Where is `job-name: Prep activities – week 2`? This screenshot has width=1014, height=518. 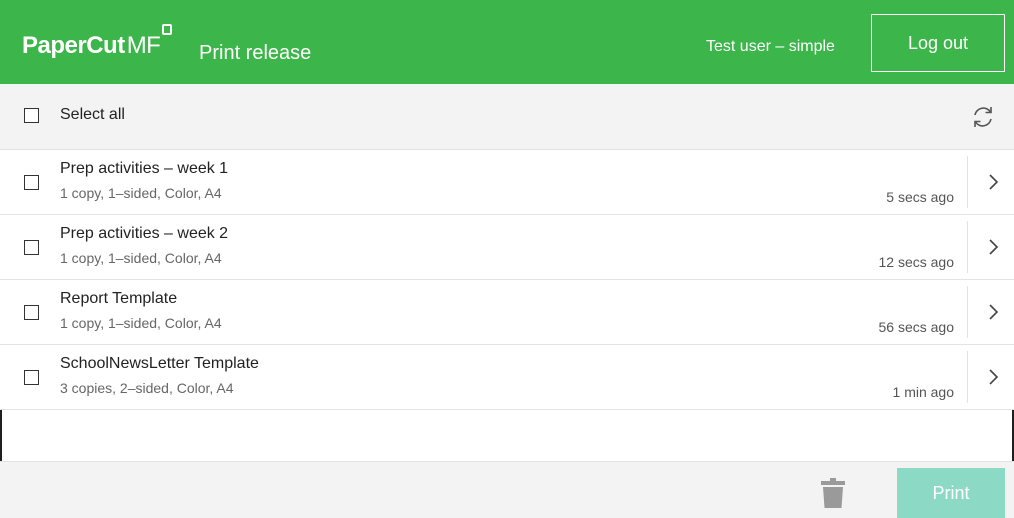 job-name: Prep activities – week 2 is located at coordinates (144, 233).